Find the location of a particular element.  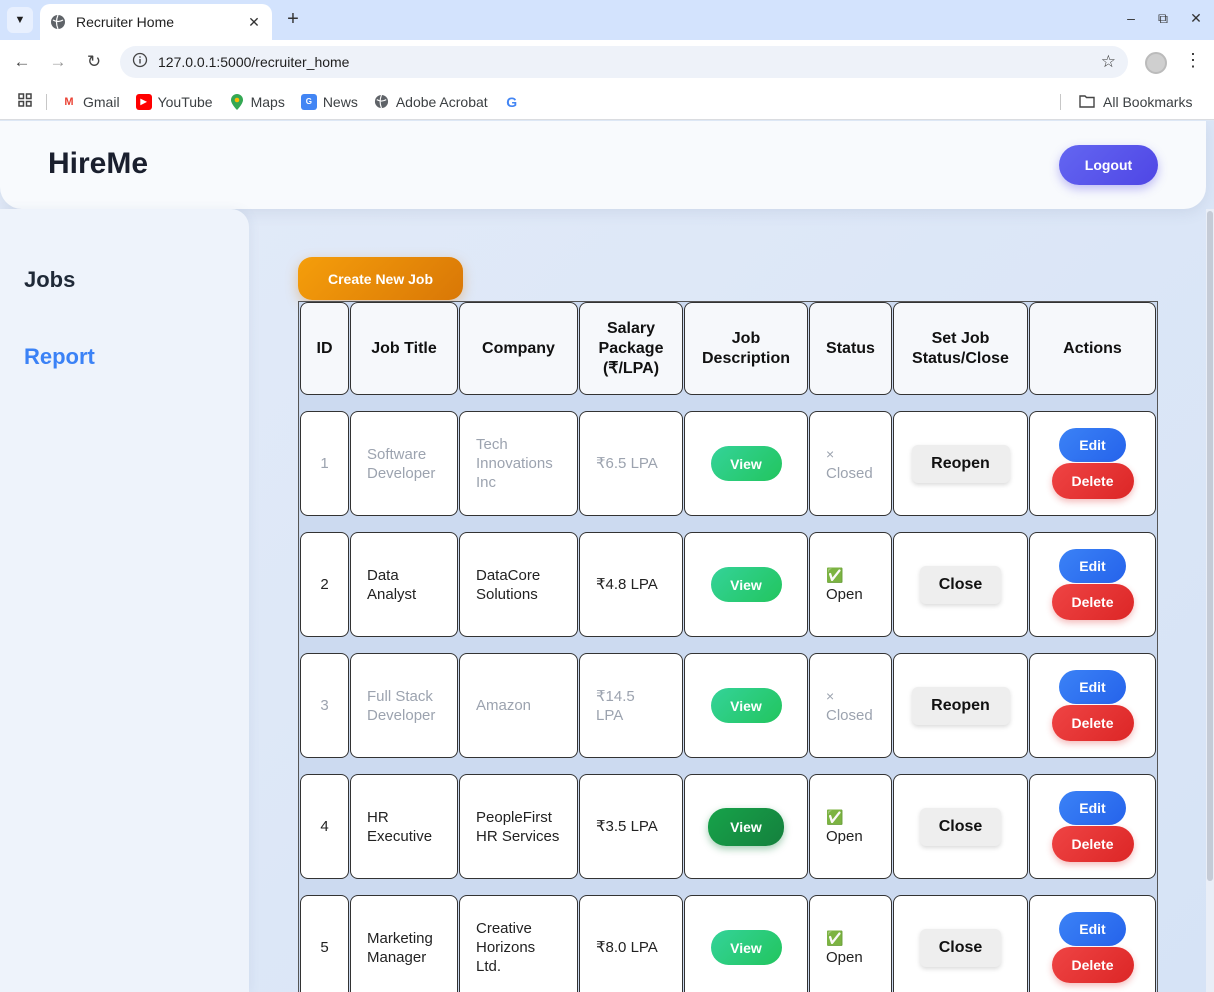

bookmark-gmail: M Gmail is located at coordinates (90, 102).